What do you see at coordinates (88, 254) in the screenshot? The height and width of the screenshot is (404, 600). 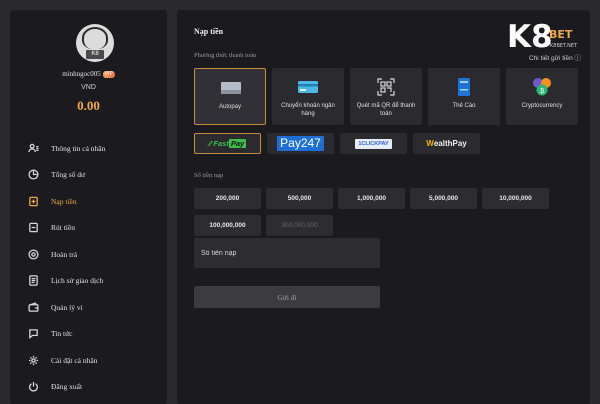 I see `sidebar-item-refund: Hoàn trả` at bounding box center [88, 254].